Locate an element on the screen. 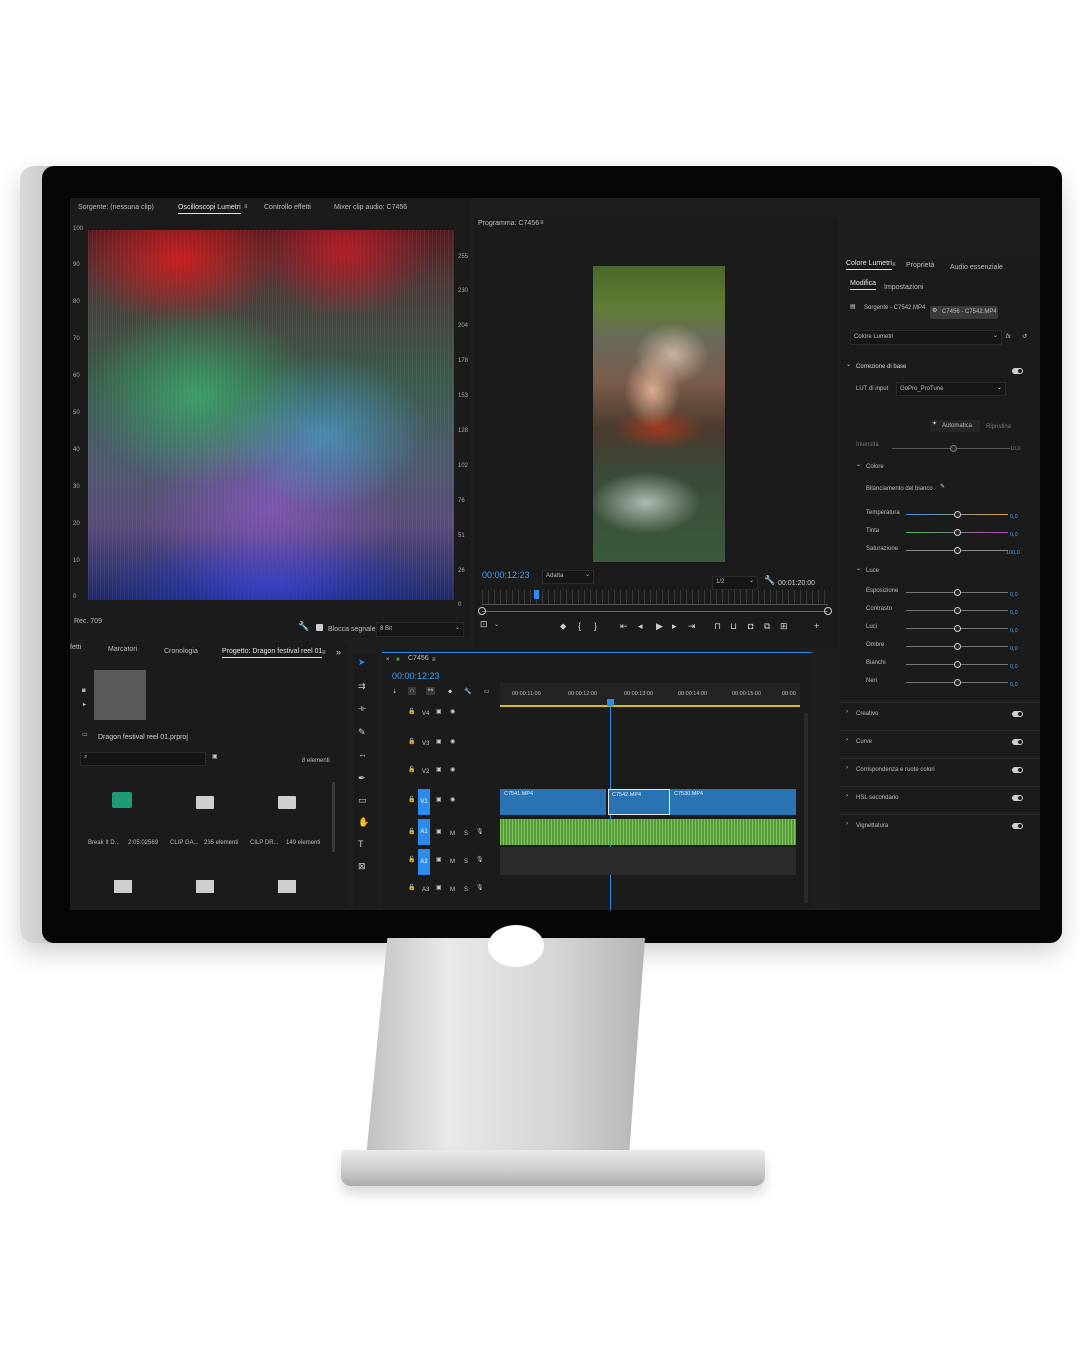  intensity-slider is located at coordinates (951, 448).